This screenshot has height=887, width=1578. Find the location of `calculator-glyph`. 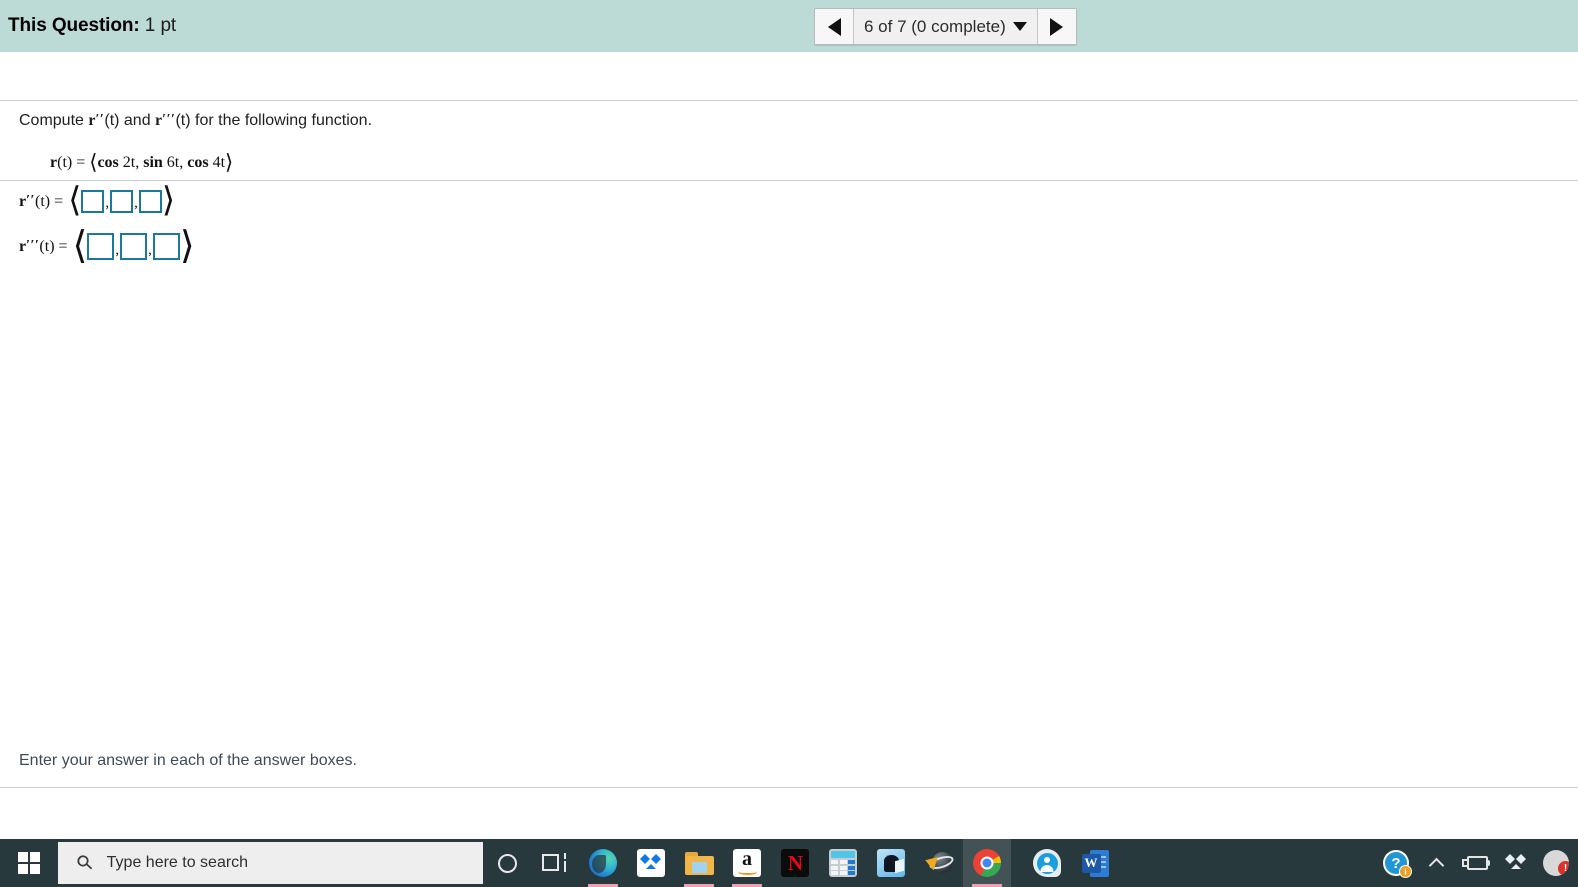

calculator-glyph is located at coordinates (843, 863).